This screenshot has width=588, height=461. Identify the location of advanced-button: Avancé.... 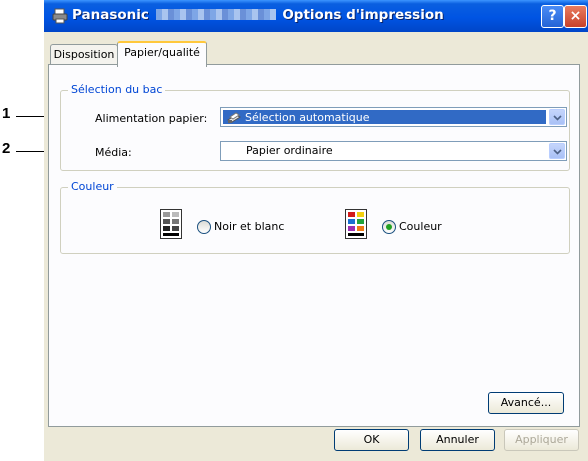
(526, 403).